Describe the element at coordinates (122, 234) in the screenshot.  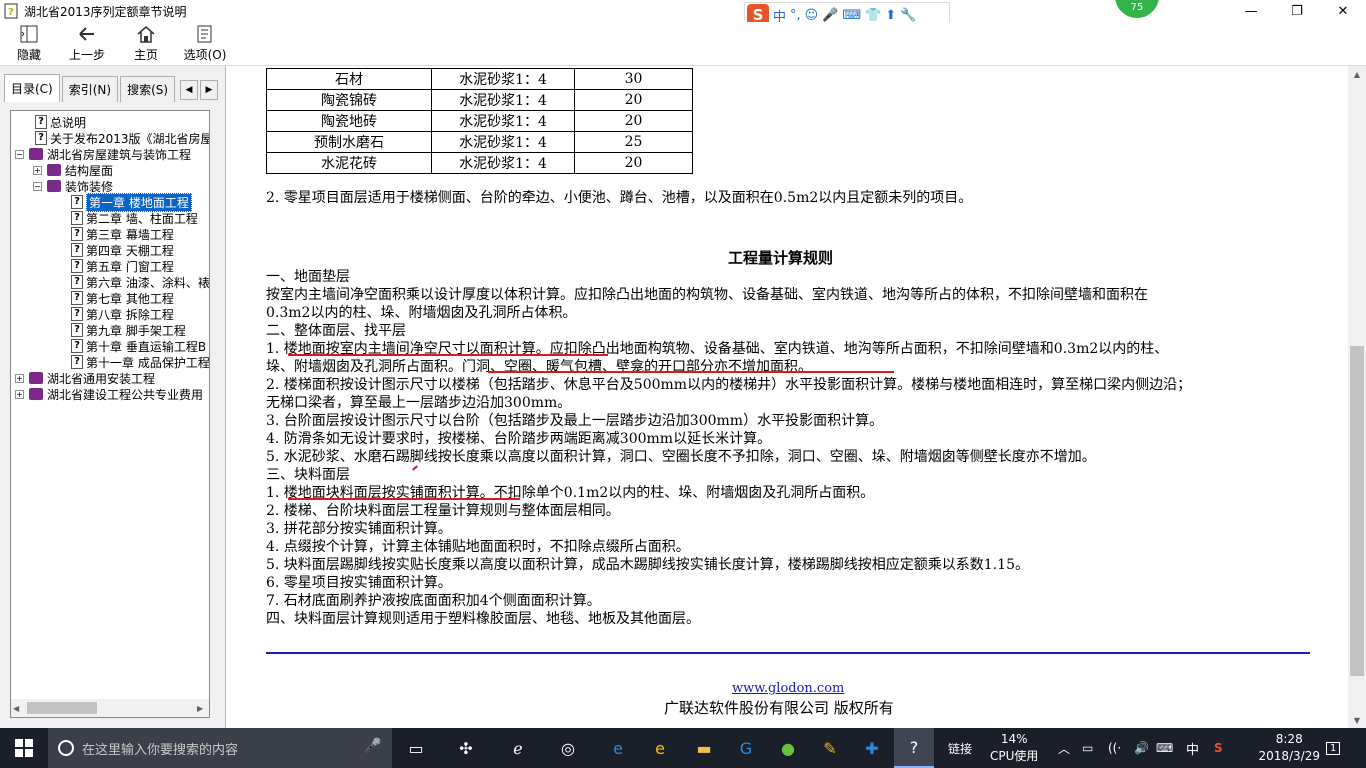
I see `tree-item: ? 第三章 幕墙工程` at that location.